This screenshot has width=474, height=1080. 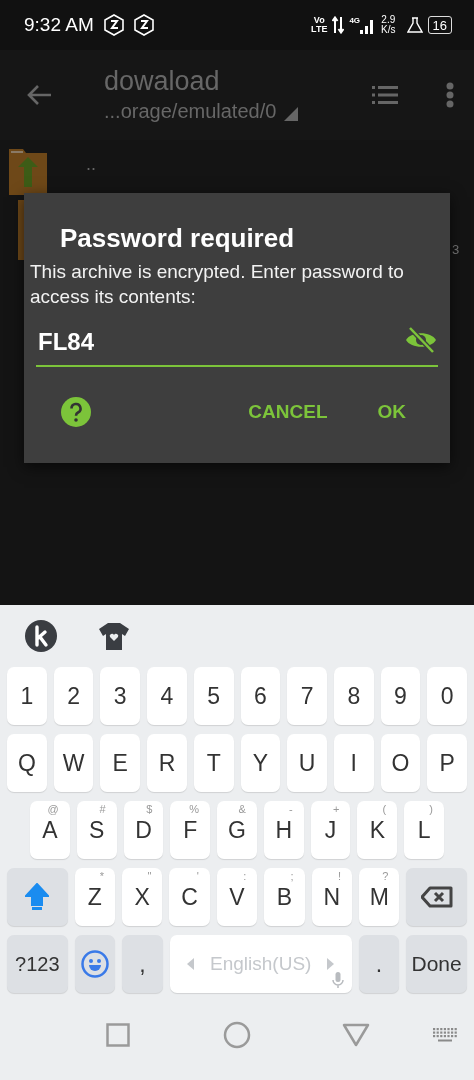 I want to click on smiley-icon, so click(x=94, y=964).